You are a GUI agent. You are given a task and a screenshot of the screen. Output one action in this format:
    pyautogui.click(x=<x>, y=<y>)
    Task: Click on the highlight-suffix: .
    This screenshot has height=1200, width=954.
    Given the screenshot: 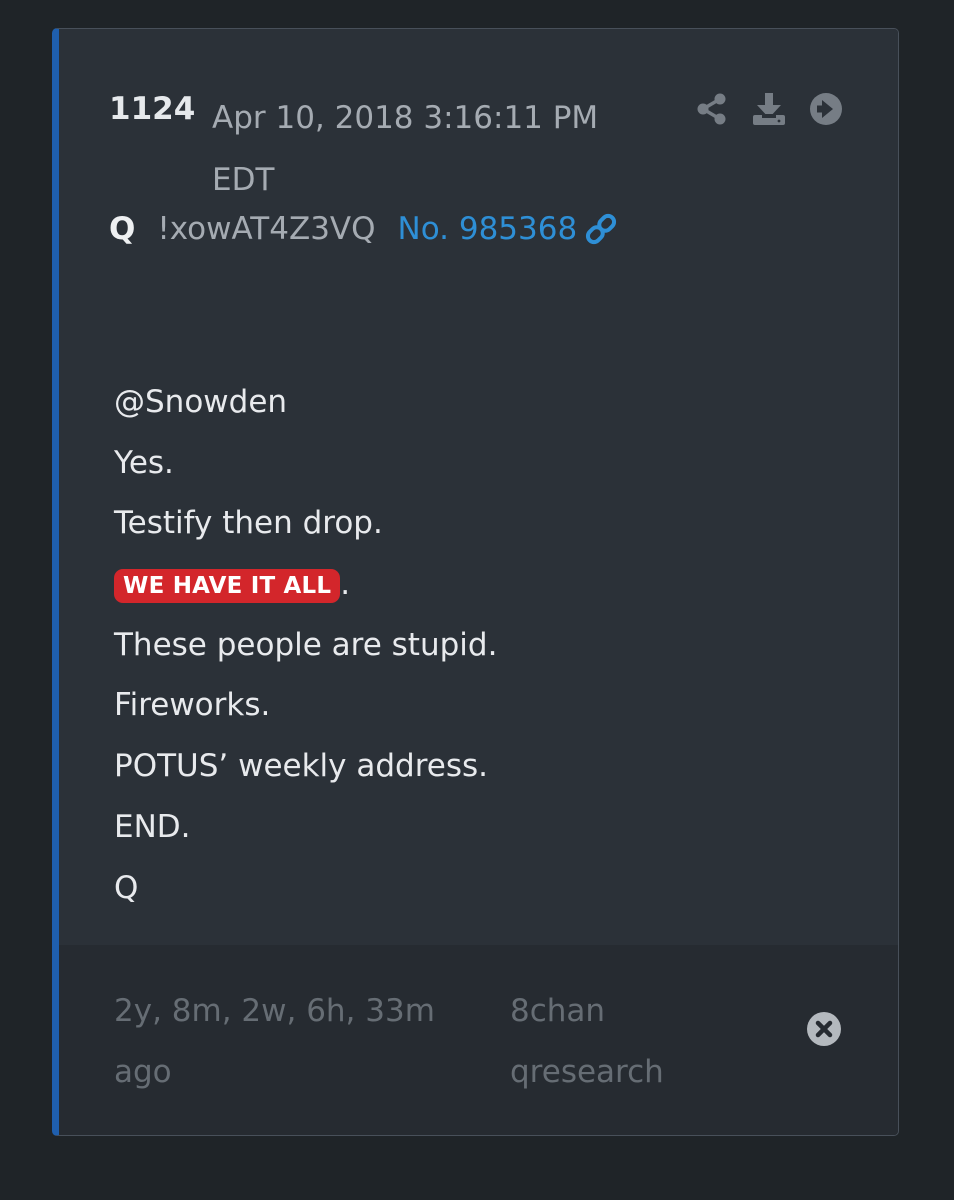 What is the action you would take?
    pyautogui.click(x=345, y=584)
    